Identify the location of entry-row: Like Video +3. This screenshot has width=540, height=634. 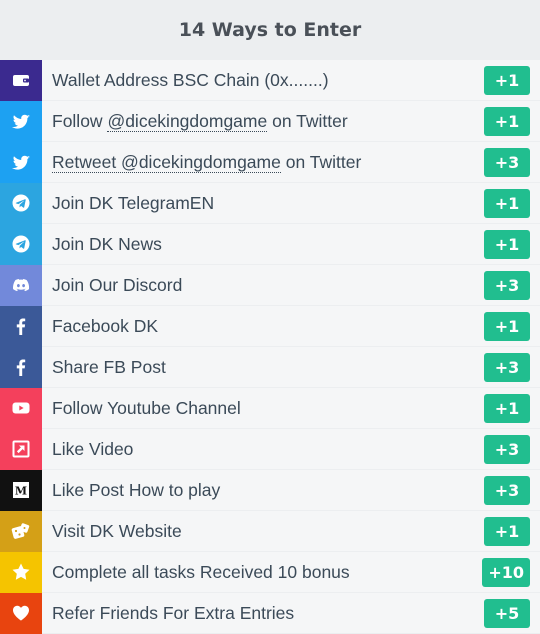
(270, 449).